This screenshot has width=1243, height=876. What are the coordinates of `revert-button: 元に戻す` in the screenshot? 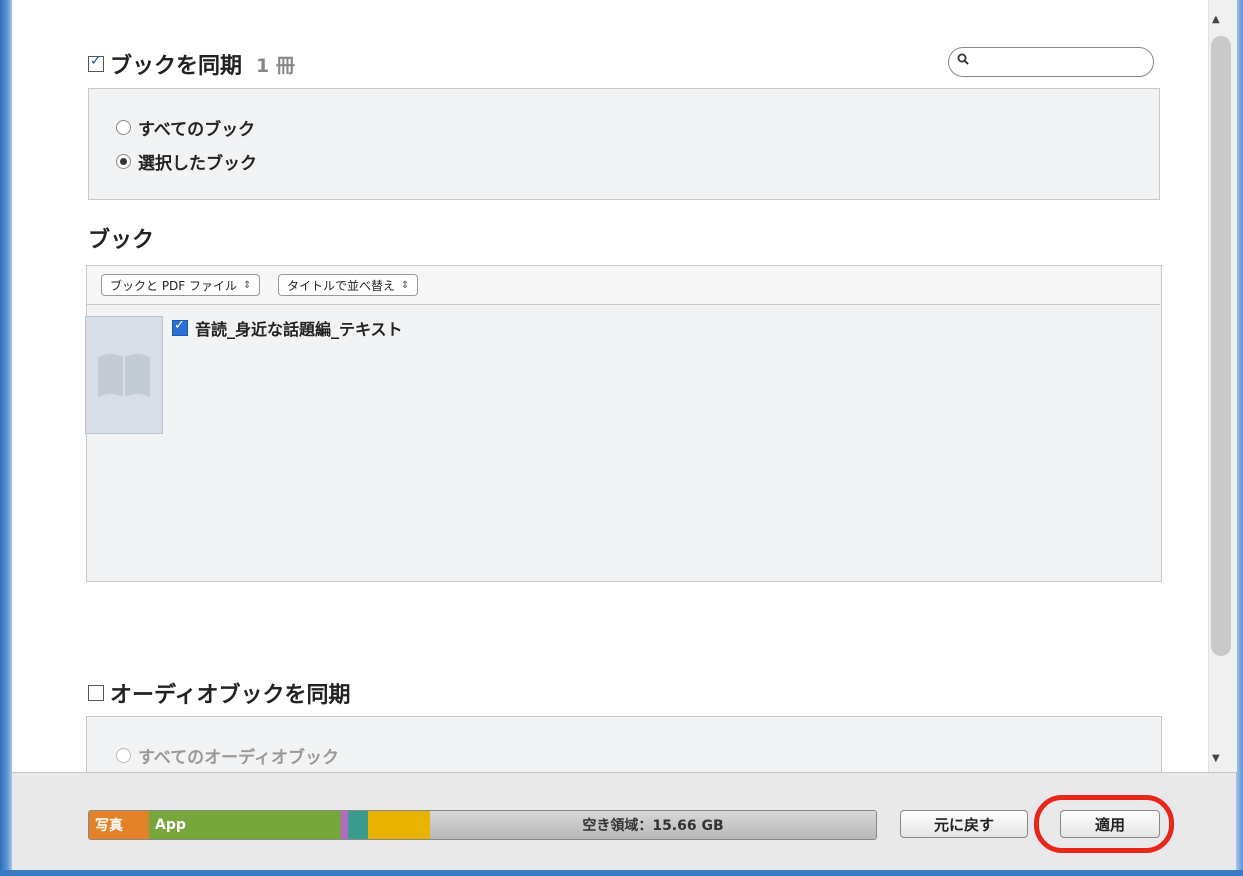 It's located at (964, 824).